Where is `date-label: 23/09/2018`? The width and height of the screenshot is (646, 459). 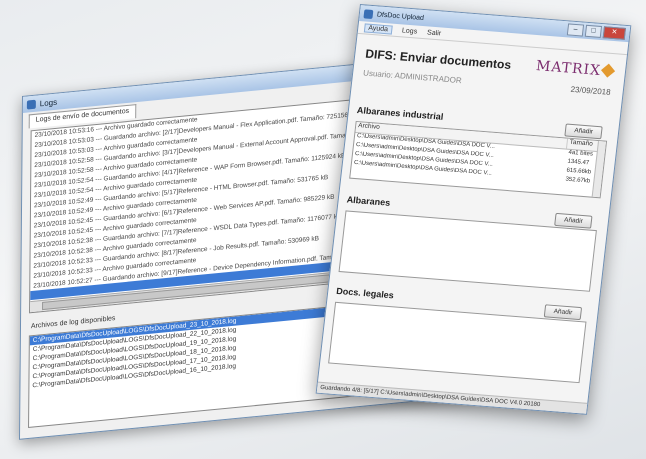
date-label: 23/09/2018 is located at coordinates (591, 90).